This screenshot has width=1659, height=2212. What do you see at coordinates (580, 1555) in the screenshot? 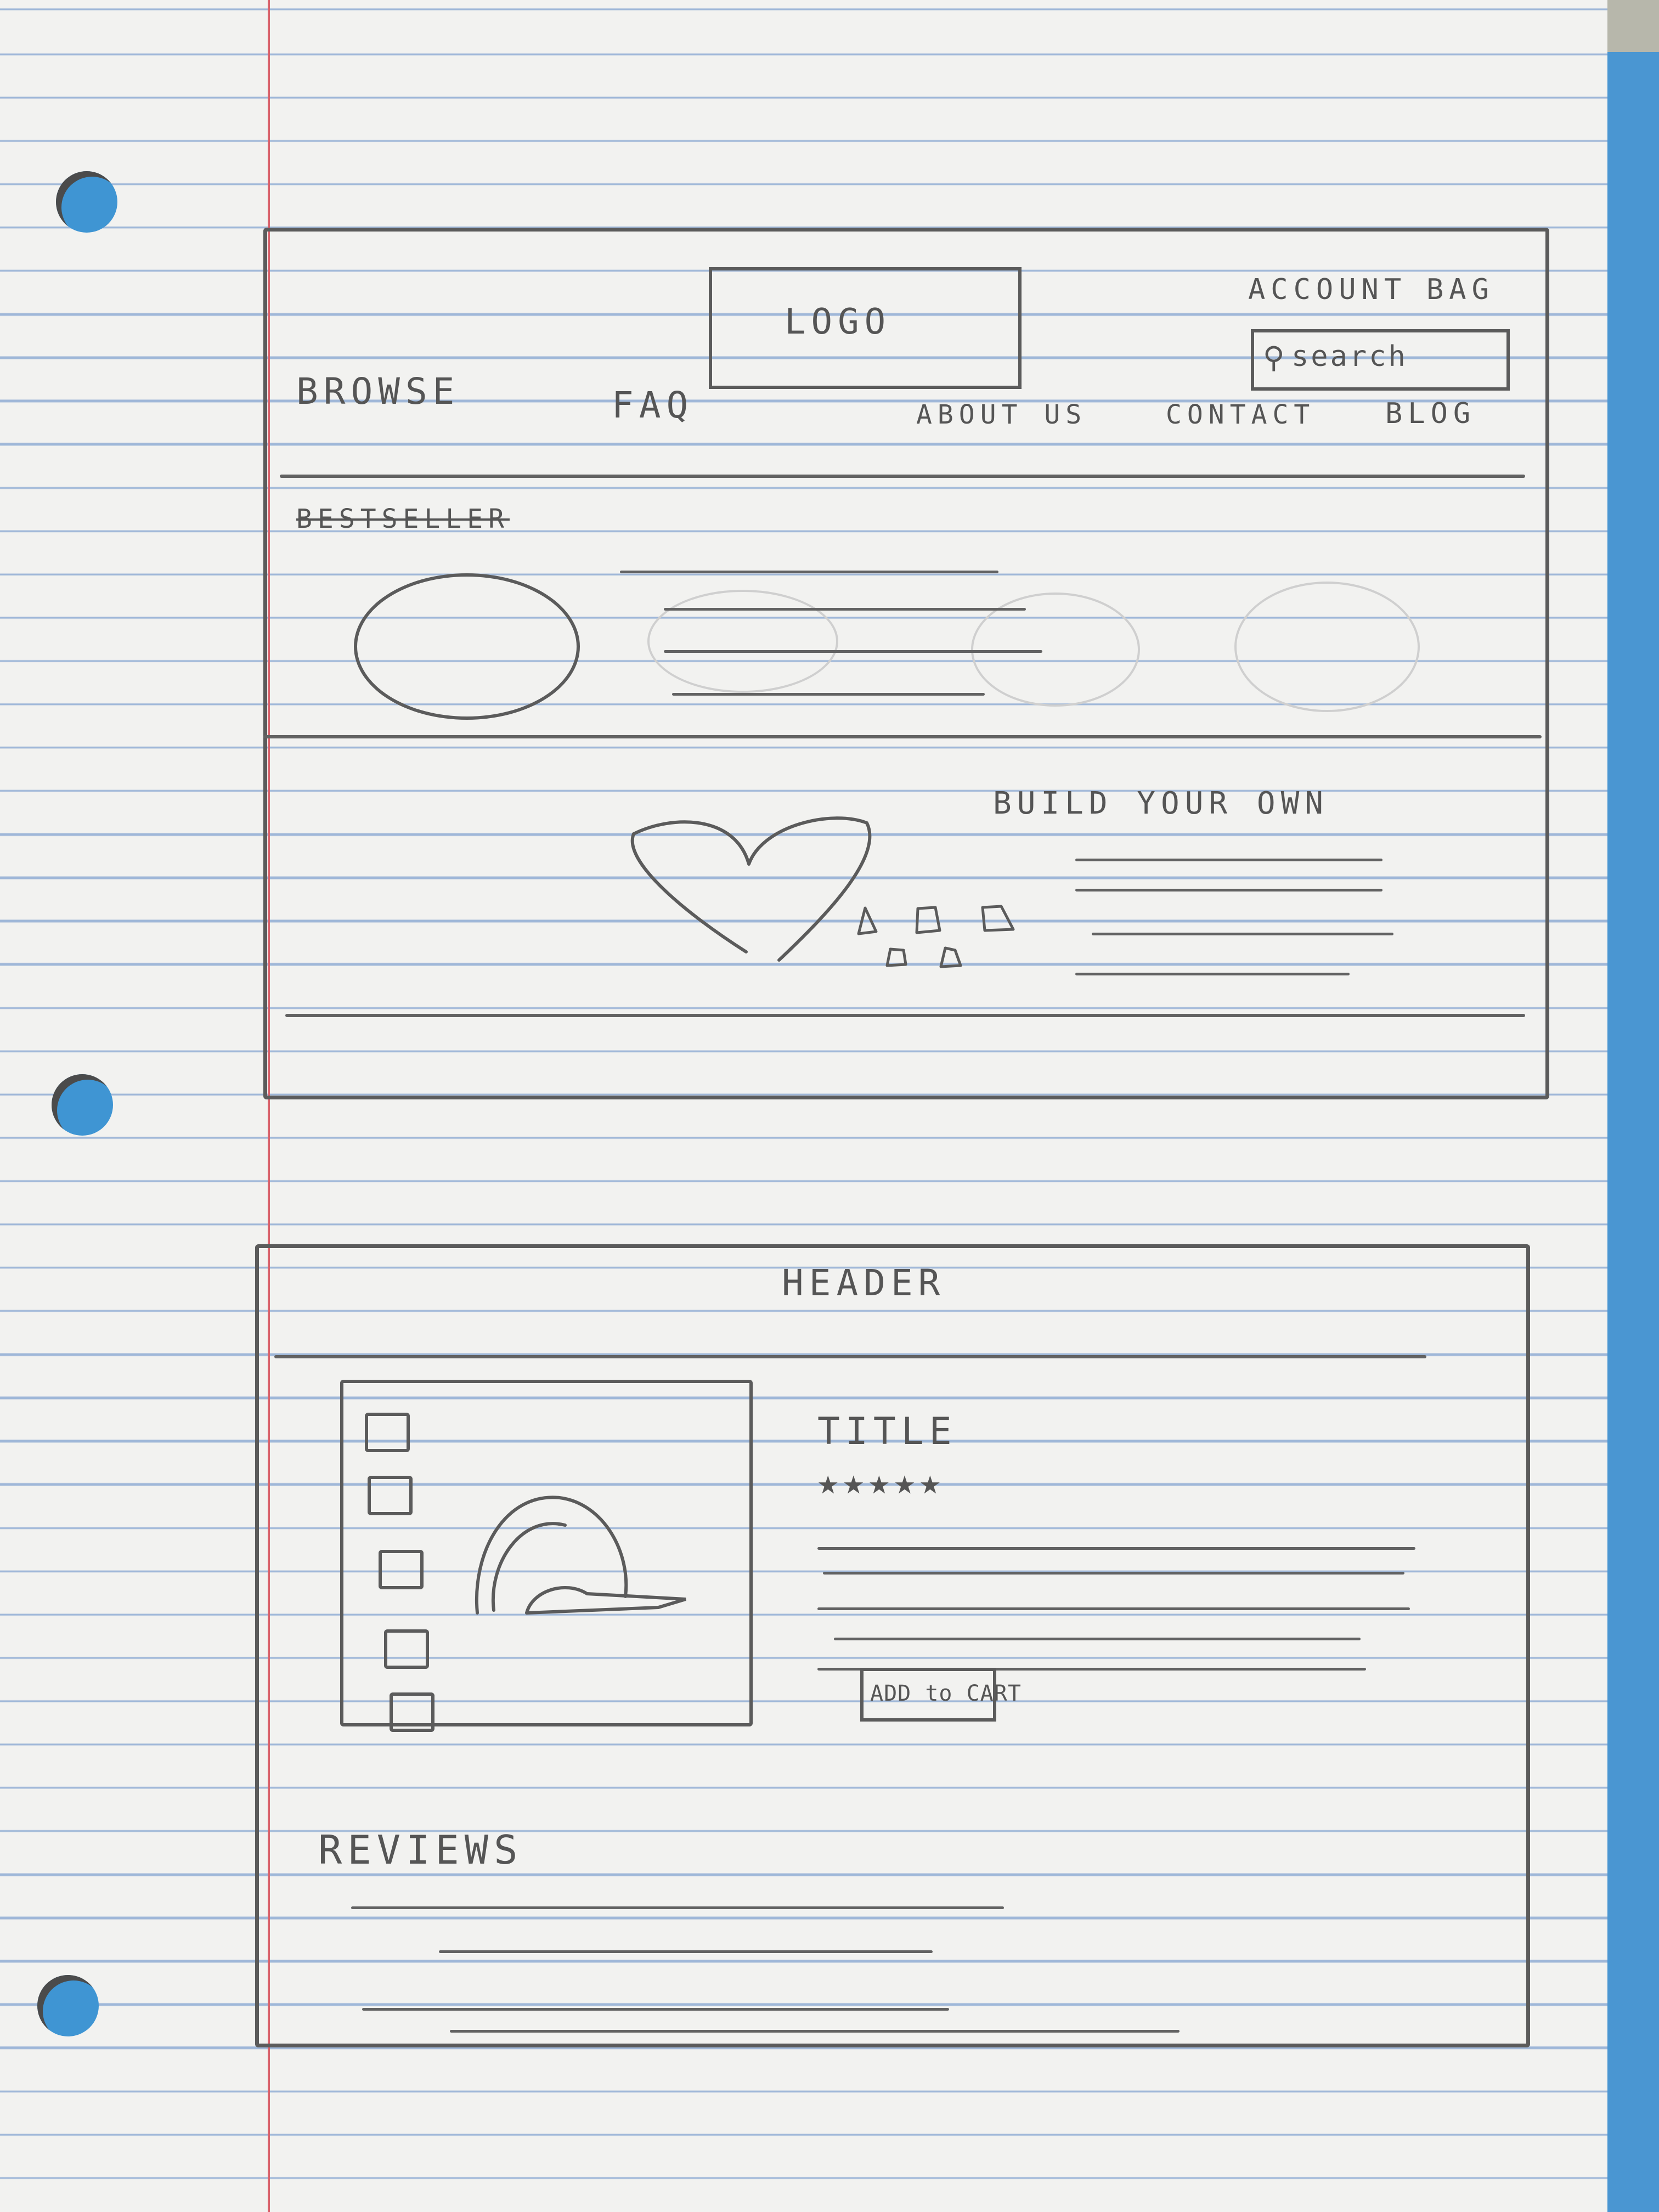
I see `cap-icon` at bounding box center [580, 1555].